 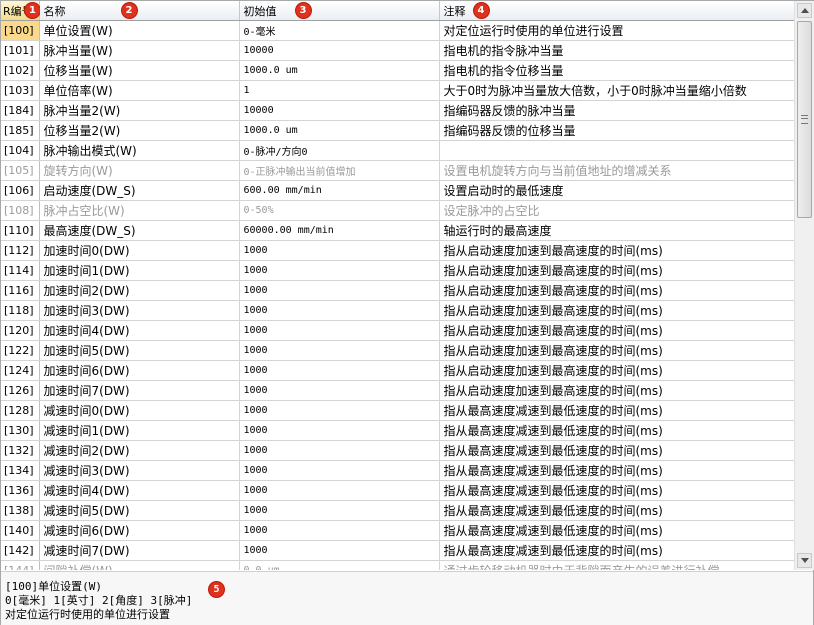 What do you see at coordinates (20, 11) in the screenshot?
I see `column-header-id: R编号 1` at bounding box center [20, 11].